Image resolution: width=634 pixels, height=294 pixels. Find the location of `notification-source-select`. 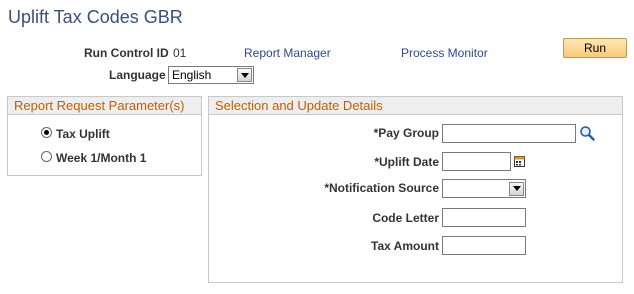

notification-source-select is located at coordinates (484, 188).